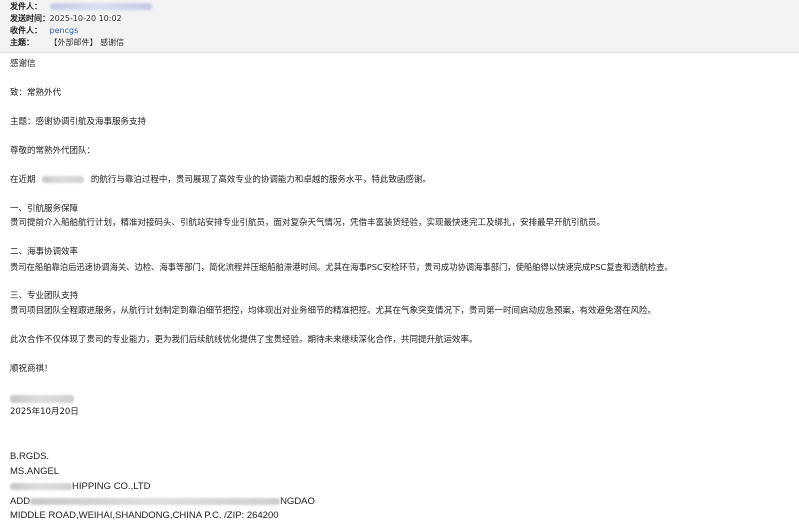 The width and height of the screenshot is (799, 525). I want to click on signature-company: HIPPING CO.,LTD, so click(80, 487).